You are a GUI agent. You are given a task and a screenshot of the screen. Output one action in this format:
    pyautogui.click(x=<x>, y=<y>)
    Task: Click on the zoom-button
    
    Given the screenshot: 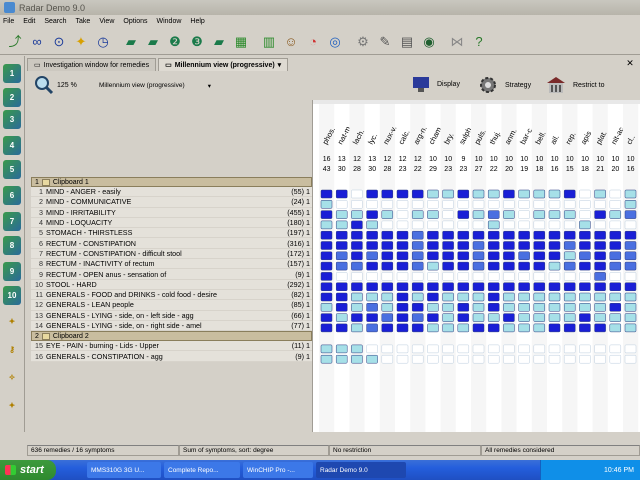 What is the action you would take?
    pyautogui.click(x=44, y=85)
    